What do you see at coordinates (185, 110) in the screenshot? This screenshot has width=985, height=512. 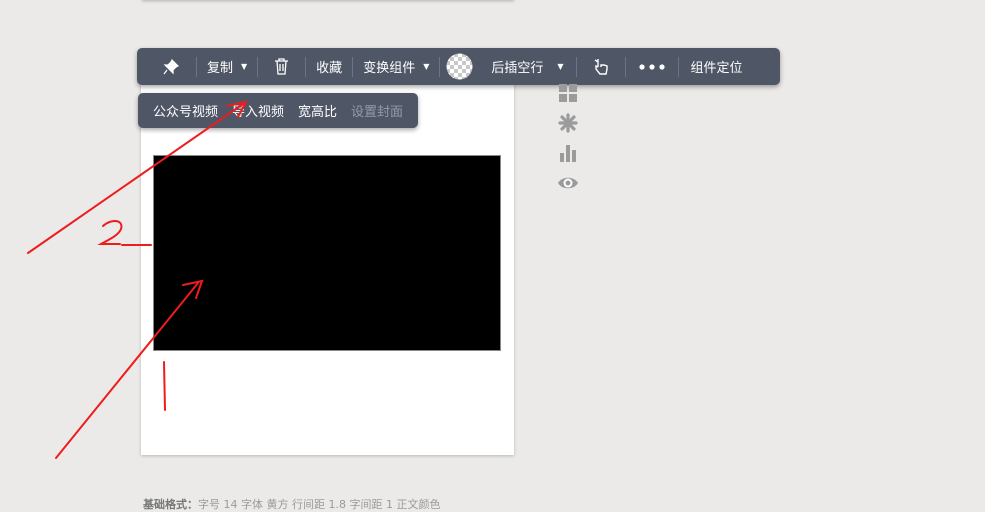 I see `official-account-video-button: 公众号视频` at bounding box center [185, 110].